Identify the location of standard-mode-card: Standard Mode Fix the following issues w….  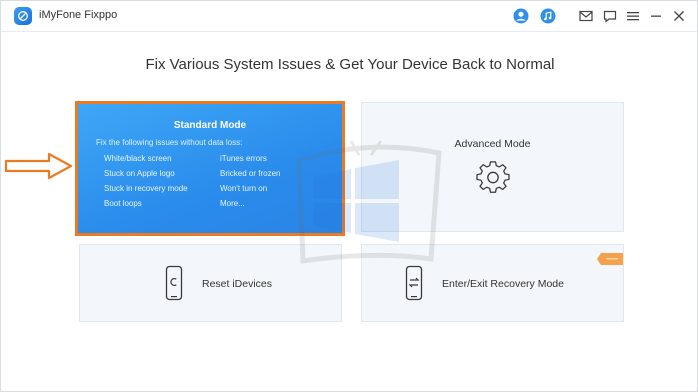
(210, 168).